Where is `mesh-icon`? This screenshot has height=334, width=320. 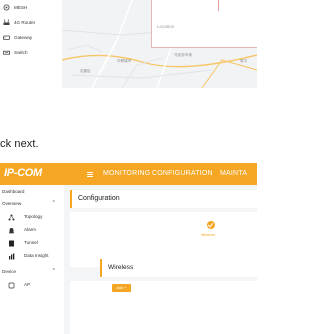
mesh-icon is located at coordinates (6, 7).